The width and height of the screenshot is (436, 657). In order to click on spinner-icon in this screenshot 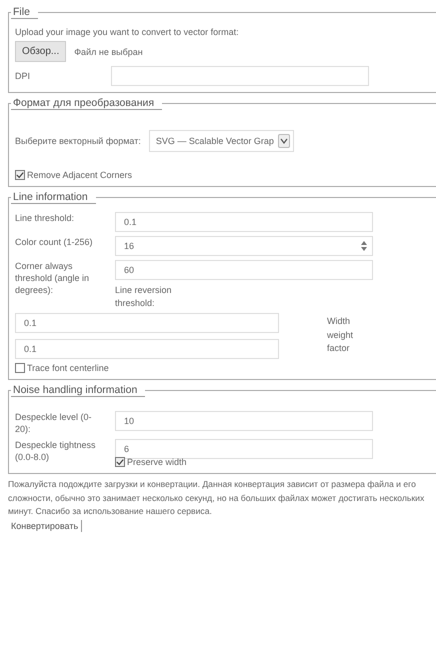, I will do `click(364, 246)`.